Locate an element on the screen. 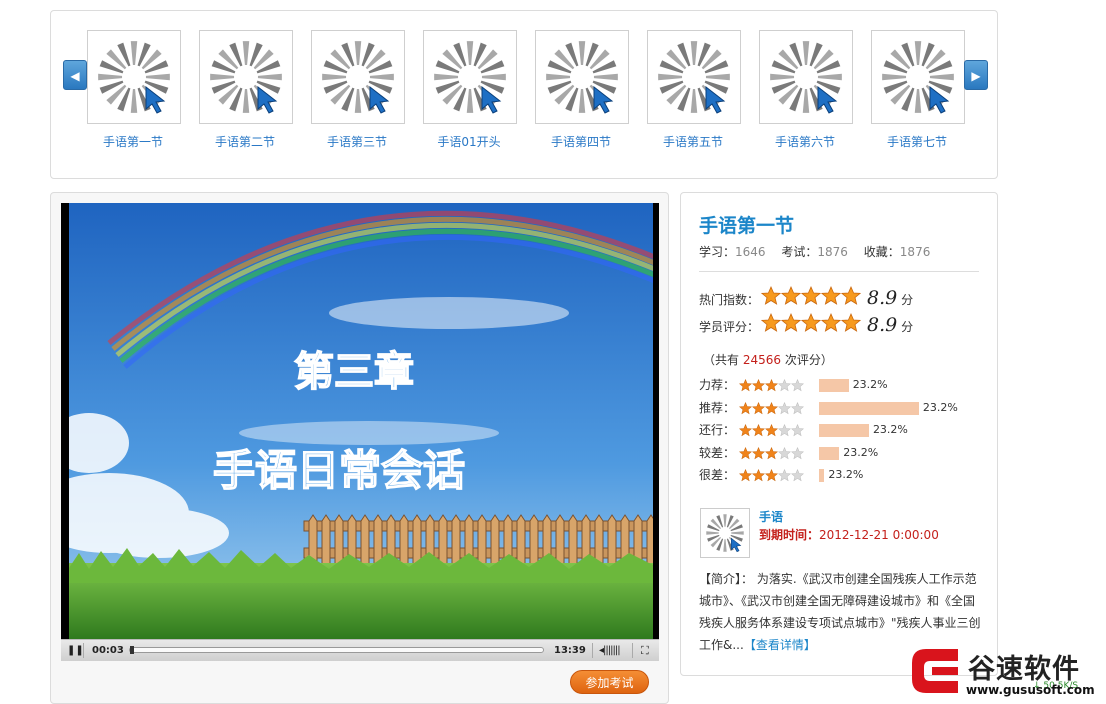 The height and width of the screenshot is (704, 1106). lesson-title: 手语第一节 is located at coordinates (747, 226).